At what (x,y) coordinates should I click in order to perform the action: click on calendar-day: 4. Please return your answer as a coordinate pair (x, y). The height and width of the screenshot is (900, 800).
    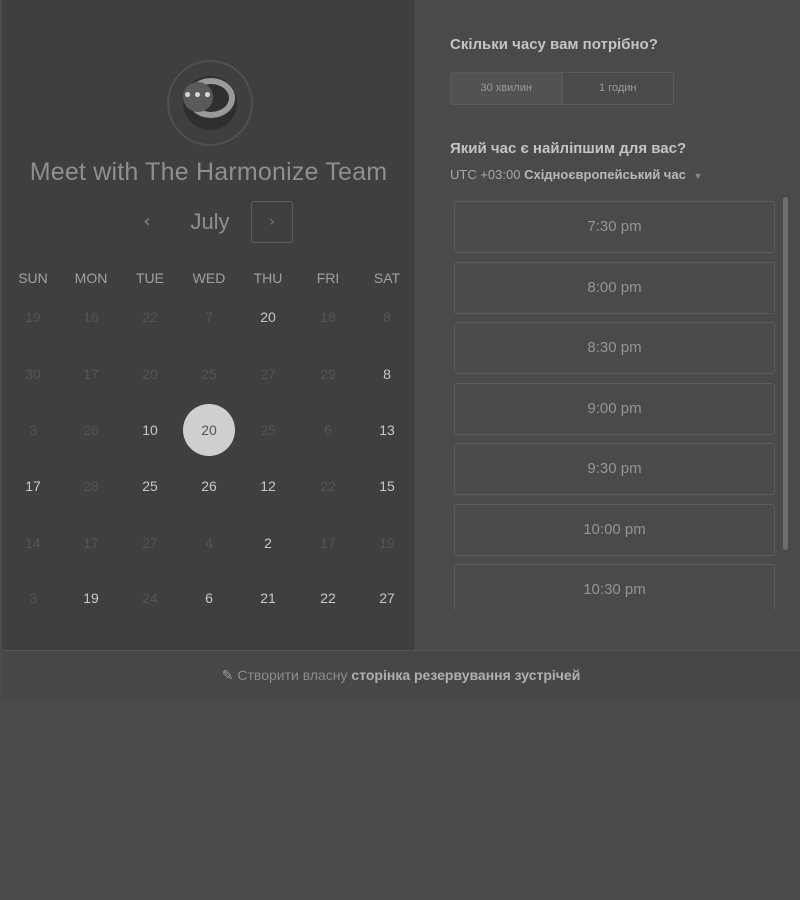
    Looking at the image, I should click on (209, 543).